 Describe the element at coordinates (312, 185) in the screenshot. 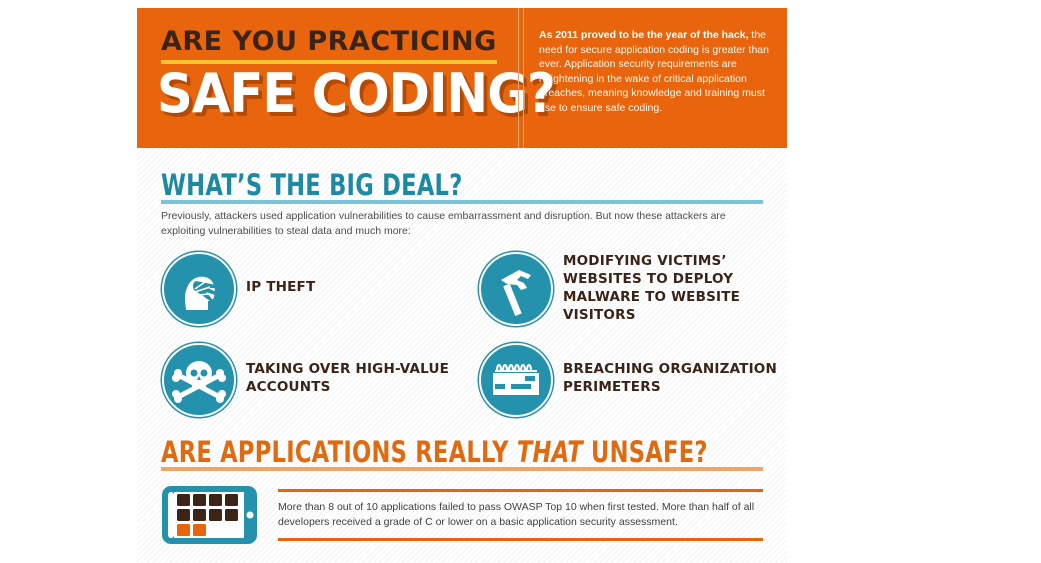

I see `section-heading-big-deal: WHAT’S THE BIG DEAL?` at that location.